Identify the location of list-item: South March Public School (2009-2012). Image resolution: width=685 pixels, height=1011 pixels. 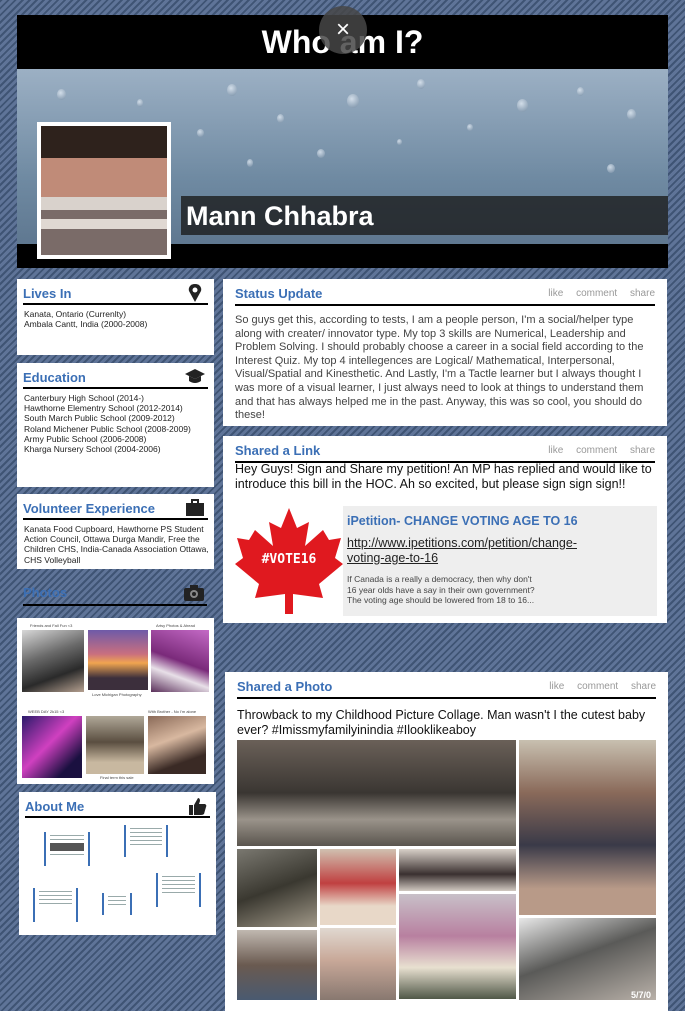
(99, 418).